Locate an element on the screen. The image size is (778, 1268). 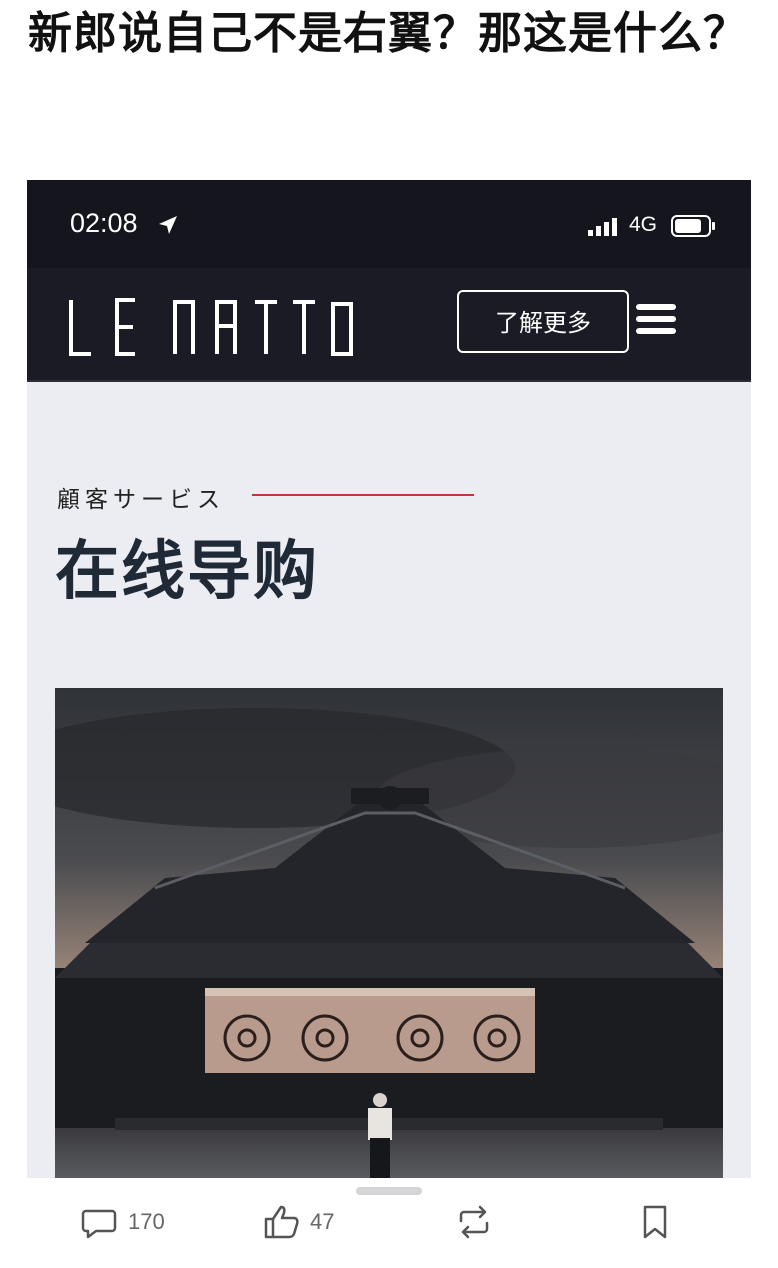
status-time: 02:08 is located at coordinates (104, 223).